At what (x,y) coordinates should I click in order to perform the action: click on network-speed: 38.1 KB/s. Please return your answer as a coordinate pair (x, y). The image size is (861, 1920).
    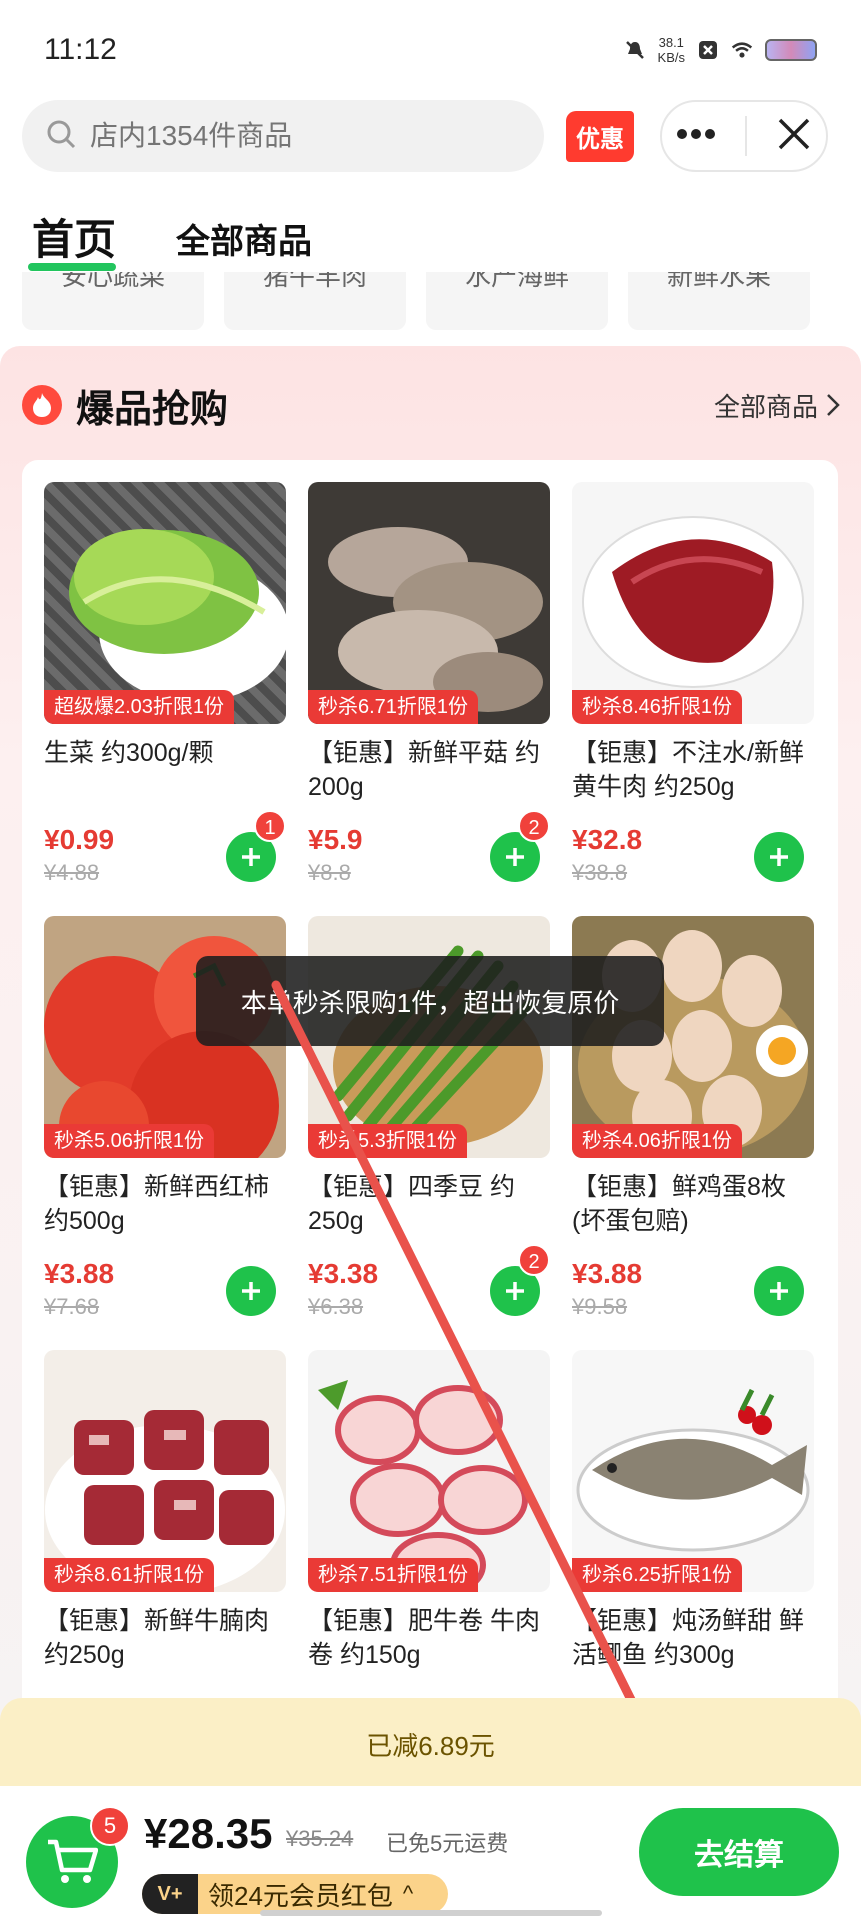
    Looking at the image, I should click on (671, 50).